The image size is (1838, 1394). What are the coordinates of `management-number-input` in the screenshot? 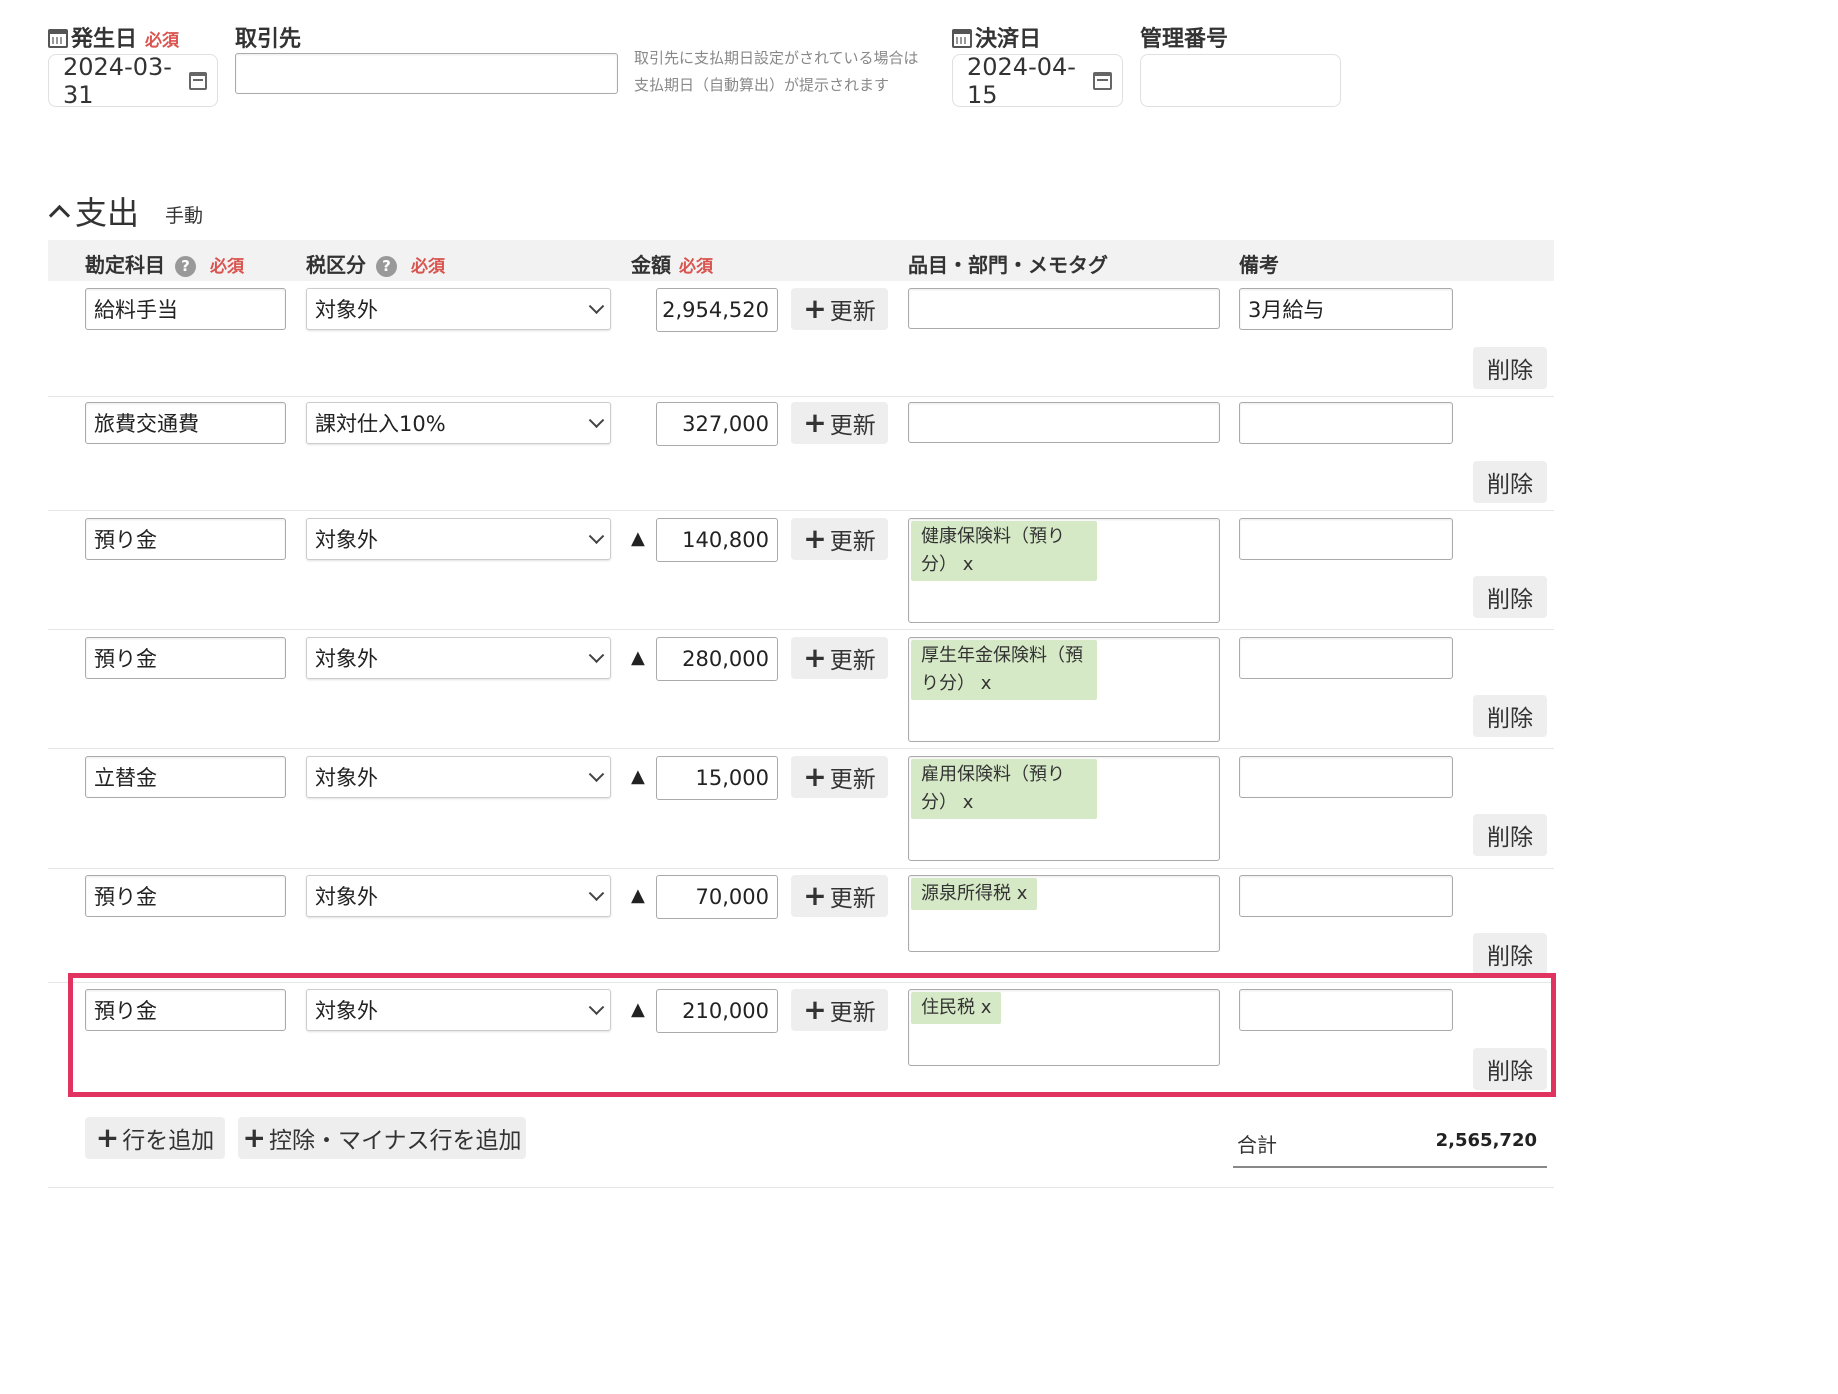 It's located at (1240, 80).